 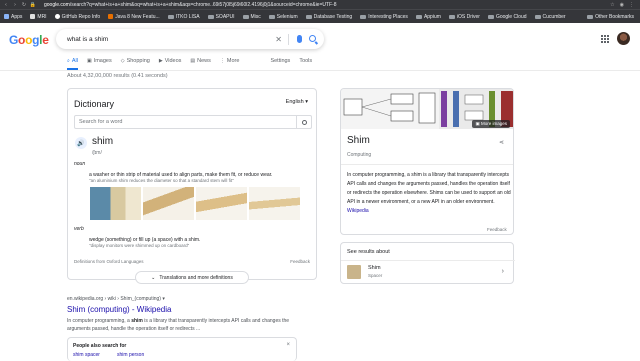 I want to click on part-of-speech-verb: verb, so click(x=79, y=229).